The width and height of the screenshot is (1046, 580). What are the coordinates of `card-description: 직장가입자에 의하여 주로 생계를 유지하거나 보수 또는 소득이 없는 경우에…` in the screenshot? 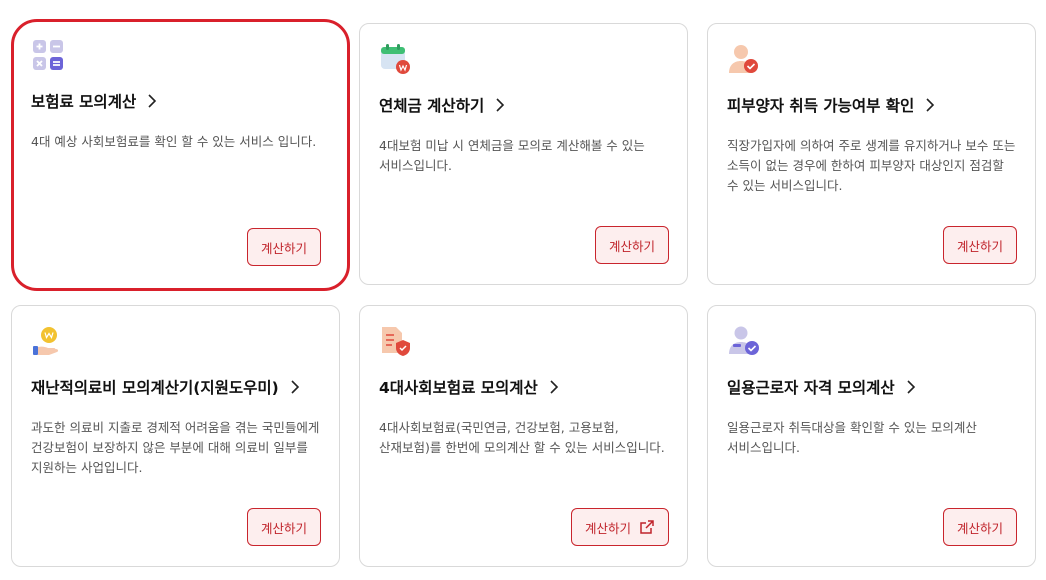 It's located at (871, 165).